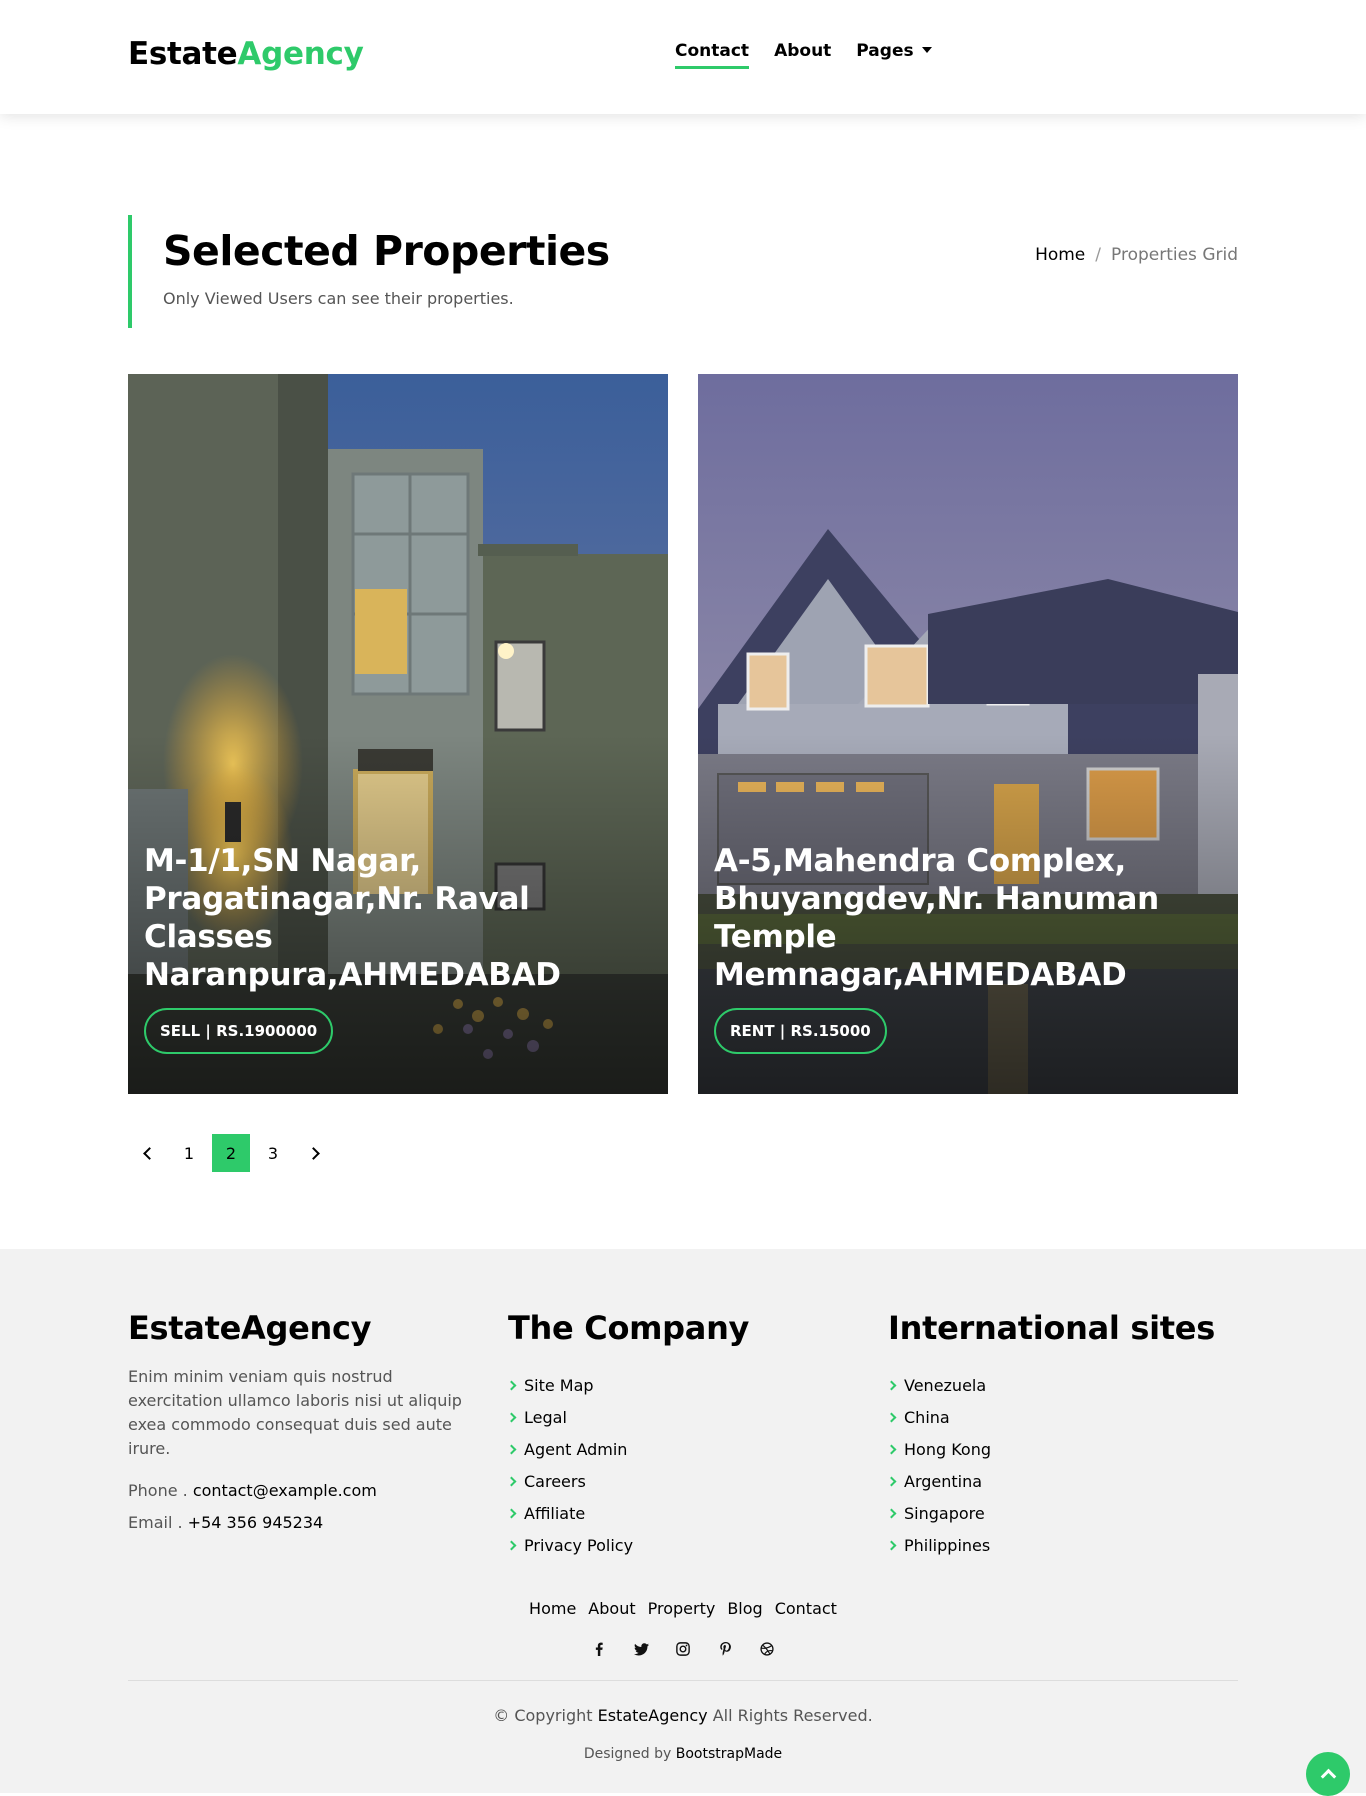  Describe the element at coordinates (555, 1513) in the screenshot. I see `footer-link-label: Affiliate` at that location.